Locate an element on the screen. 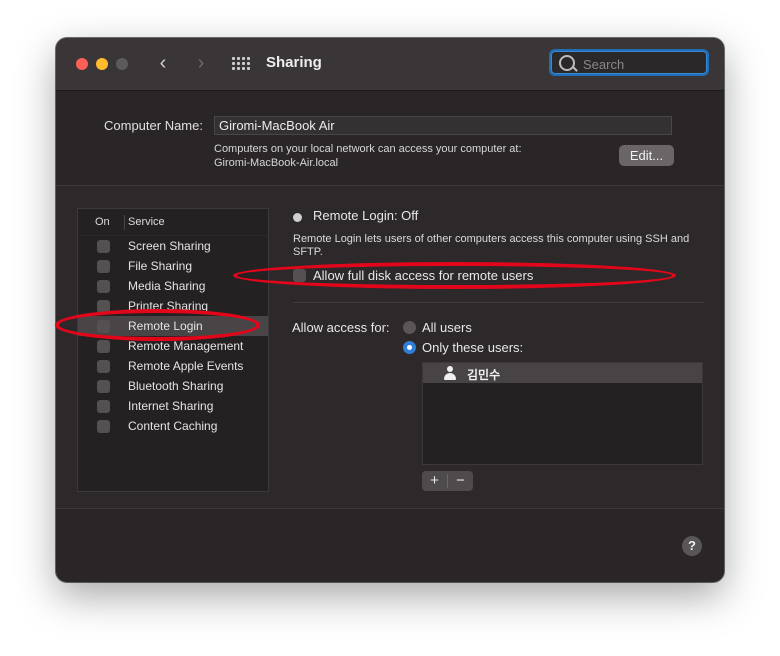  search-field is located at coordinates (629, 62).